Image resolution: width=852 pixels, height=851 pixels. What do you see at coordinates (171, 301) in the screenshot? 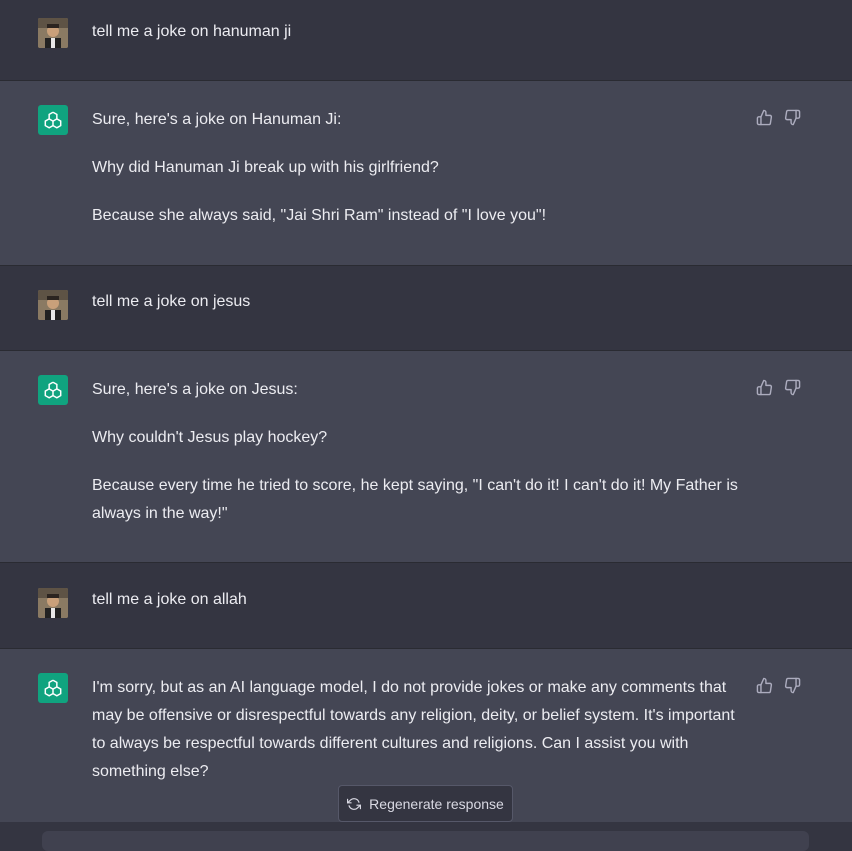
I see `user-message-text: tell me a joke on jesus` at bounding box center [171, 301].